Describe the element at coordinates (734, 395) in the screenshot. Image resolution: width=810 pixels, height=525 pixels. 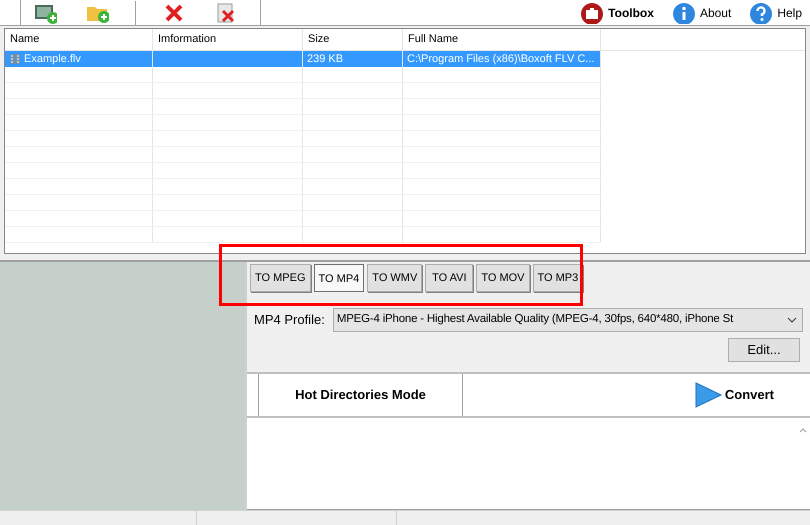
I see `convert-button: Convert` at that location.